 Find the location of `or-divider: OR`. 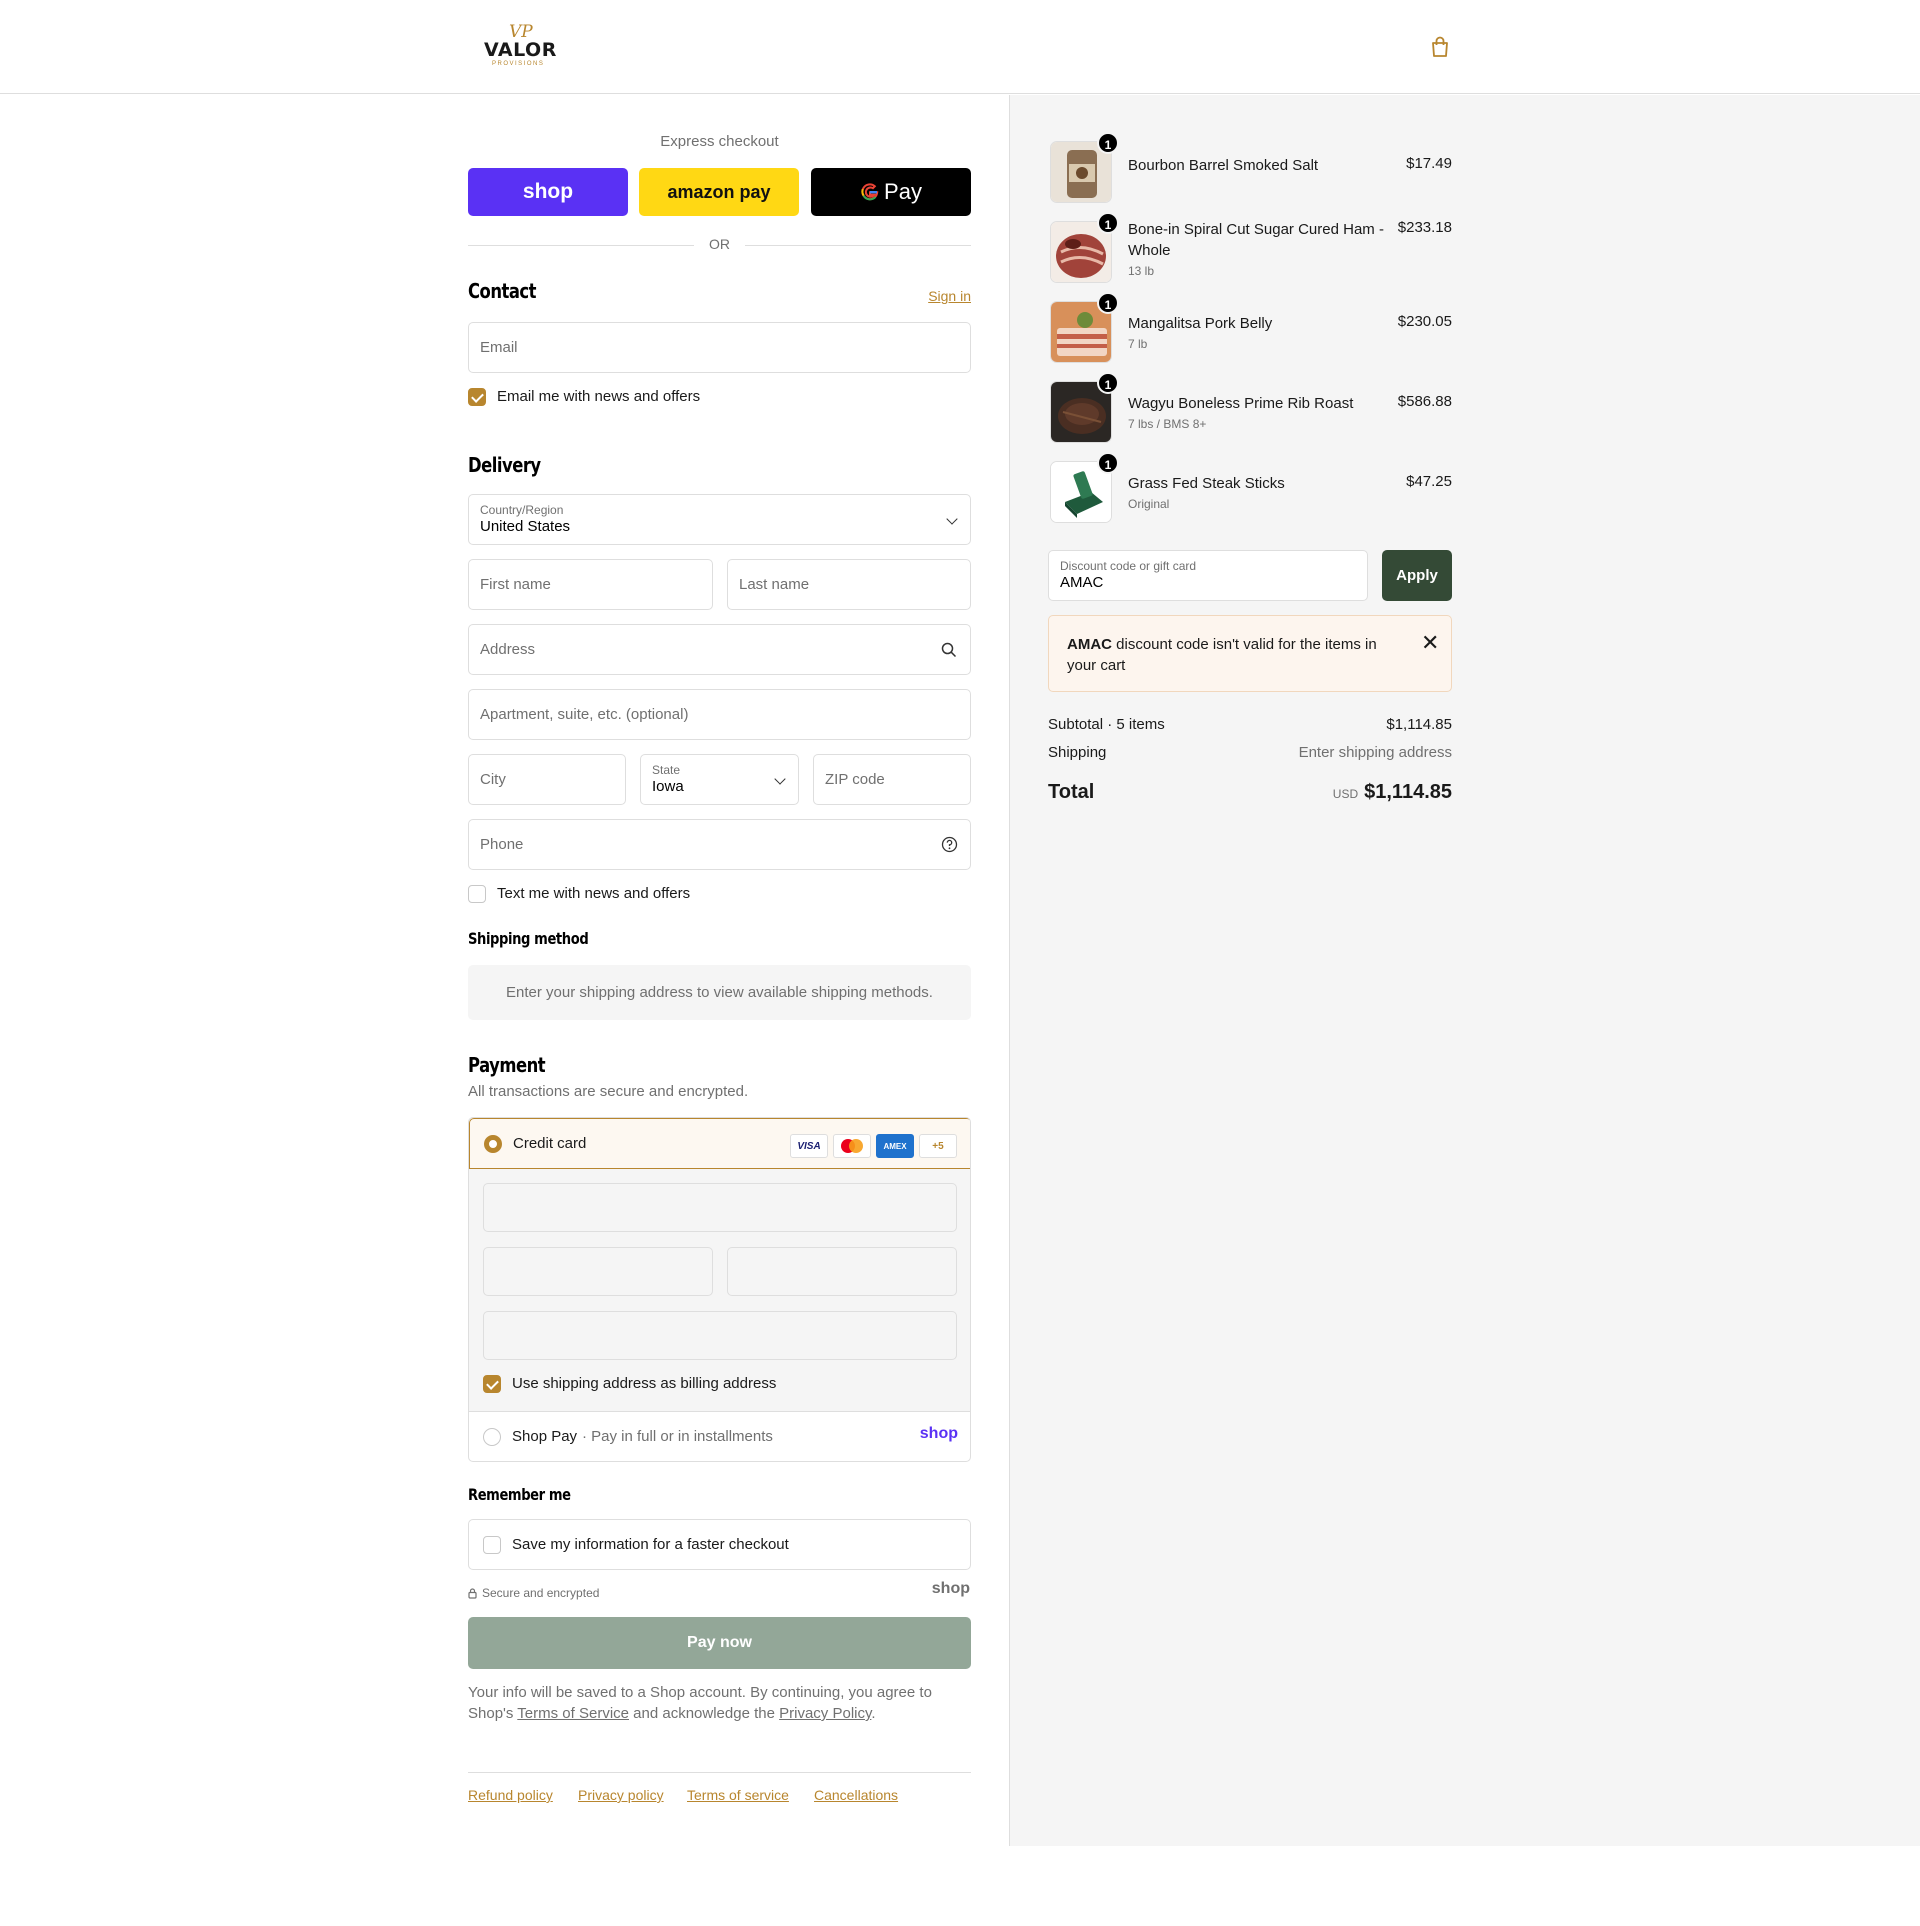

or-divider: OR is located at coordinates (719, 245).